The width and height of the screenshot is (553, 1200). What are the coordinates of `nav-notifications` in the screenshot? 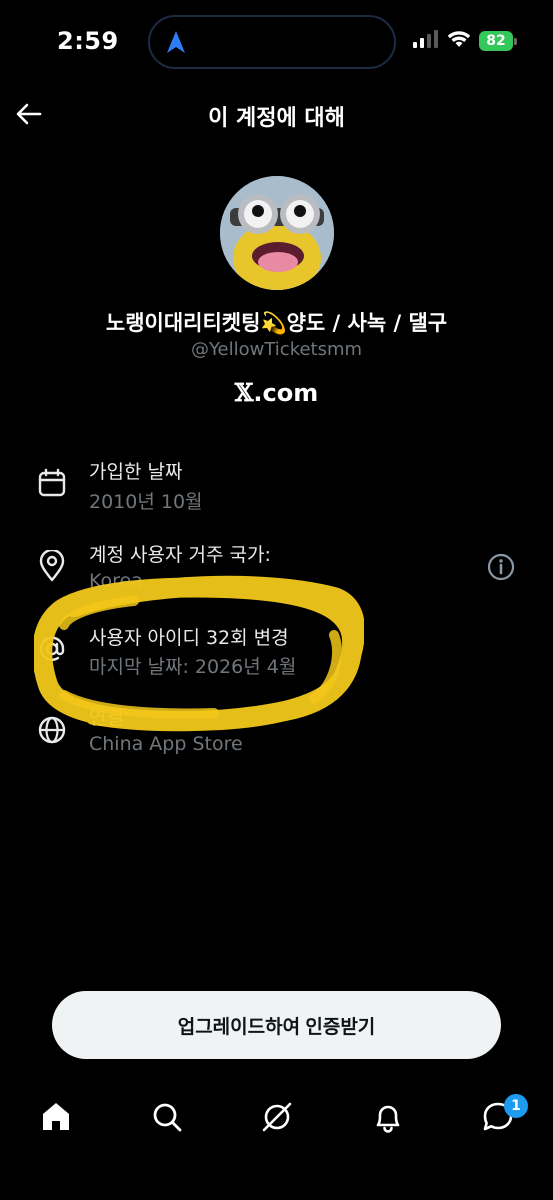 It's located at (388, 1117).